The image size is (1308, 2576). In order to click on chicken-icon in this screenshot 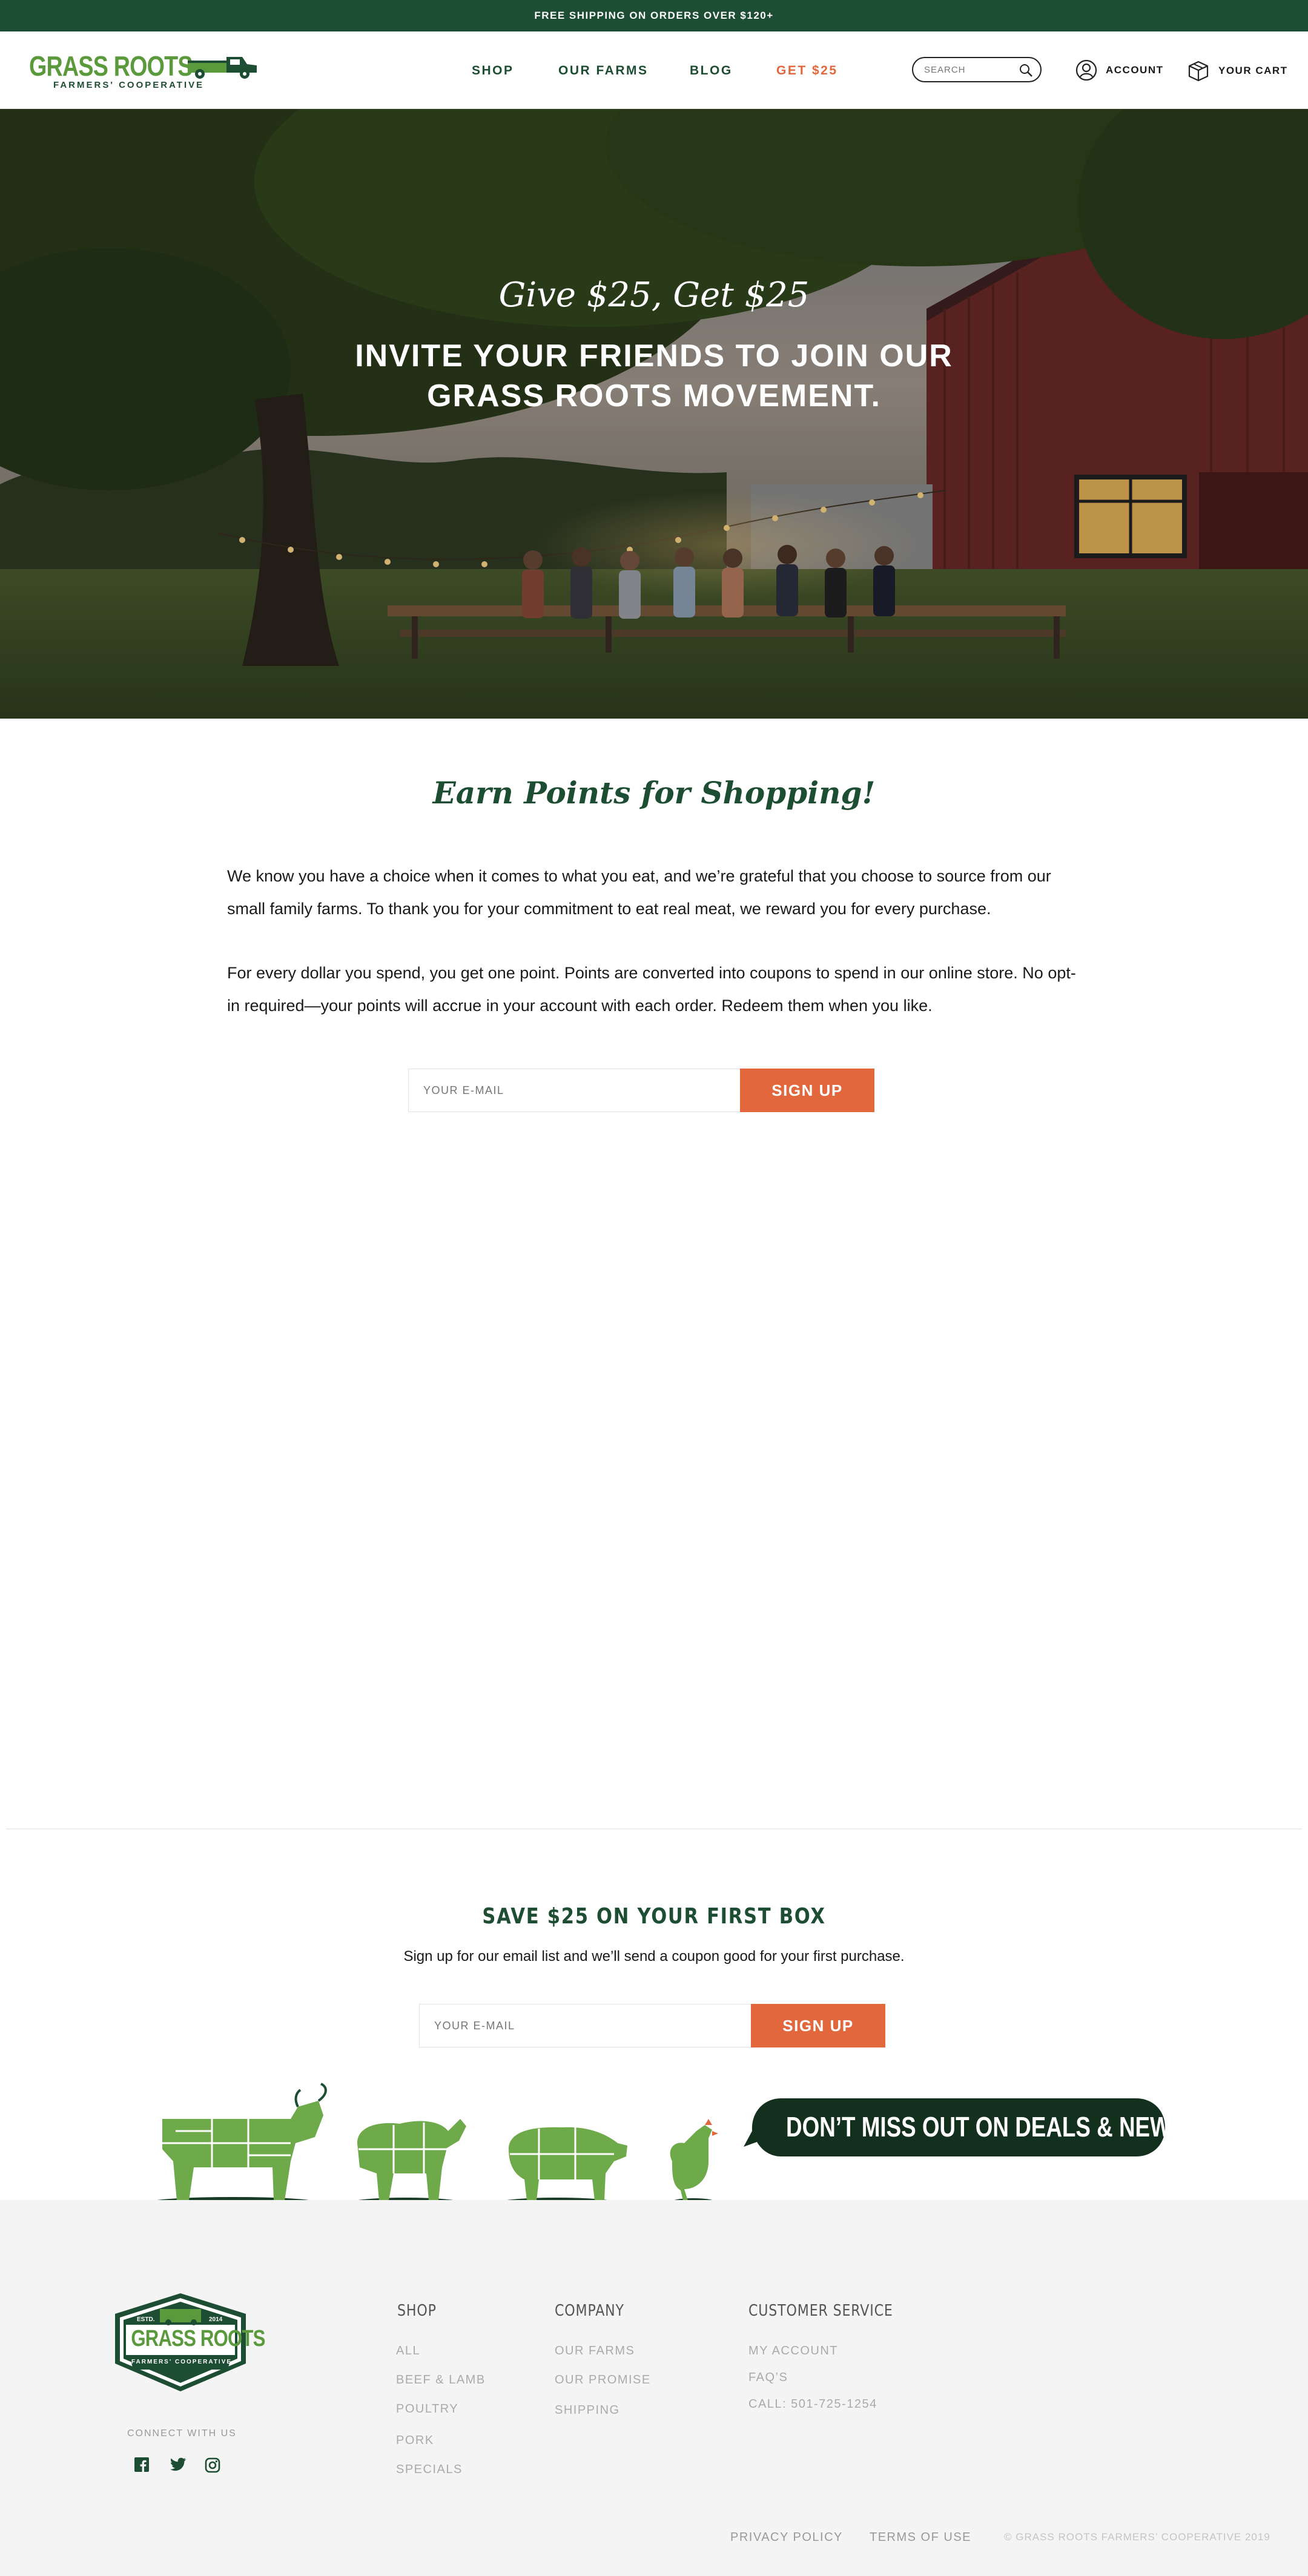, I will do `click(694, 2160)`.